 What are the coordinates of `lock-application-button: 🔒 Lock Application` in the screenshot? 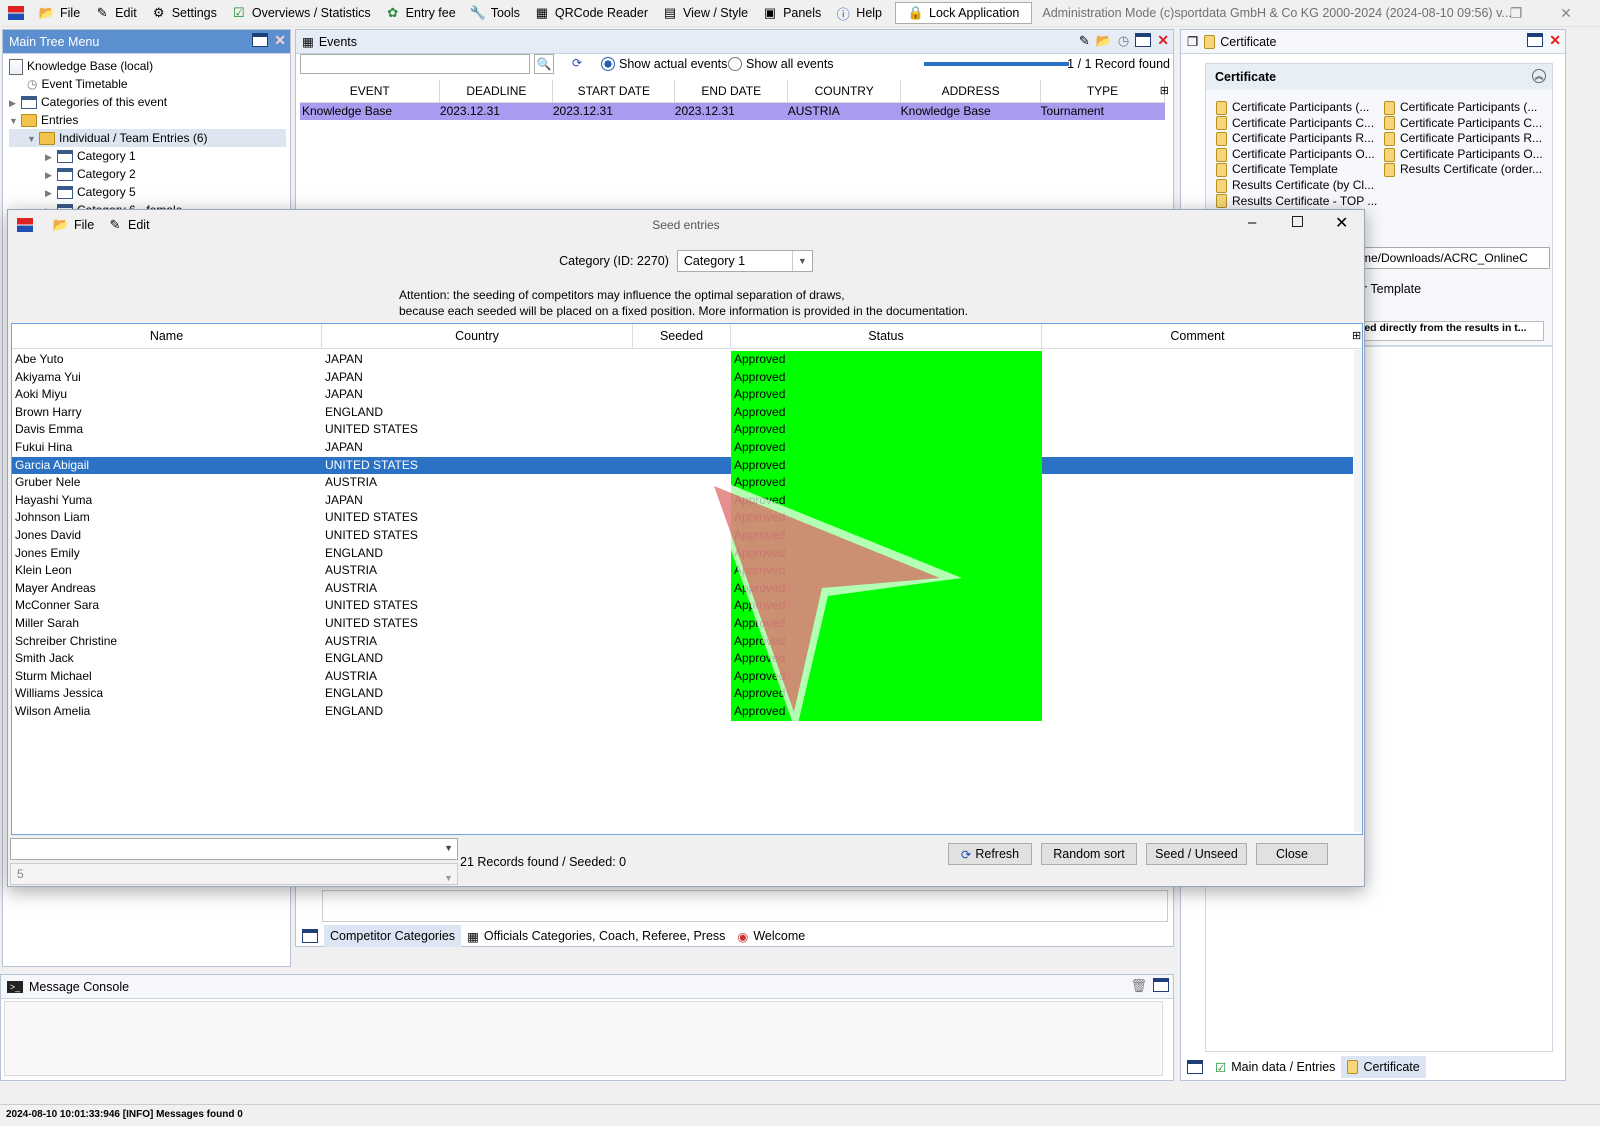 It's located at (964, 13).